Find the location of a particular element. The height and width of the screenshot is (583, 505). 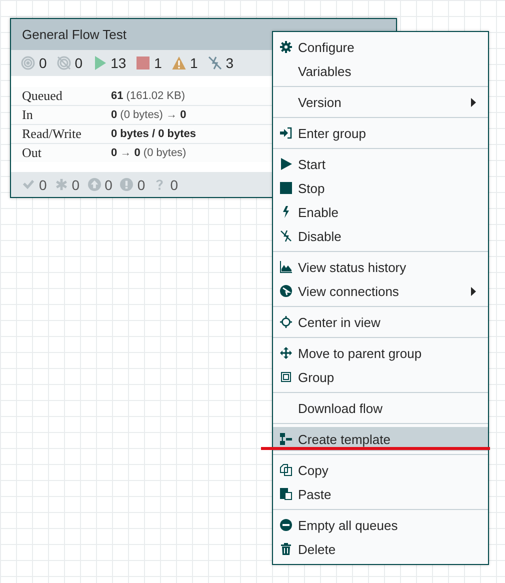

menu-item: Disable is located at coordinates (380, 236).